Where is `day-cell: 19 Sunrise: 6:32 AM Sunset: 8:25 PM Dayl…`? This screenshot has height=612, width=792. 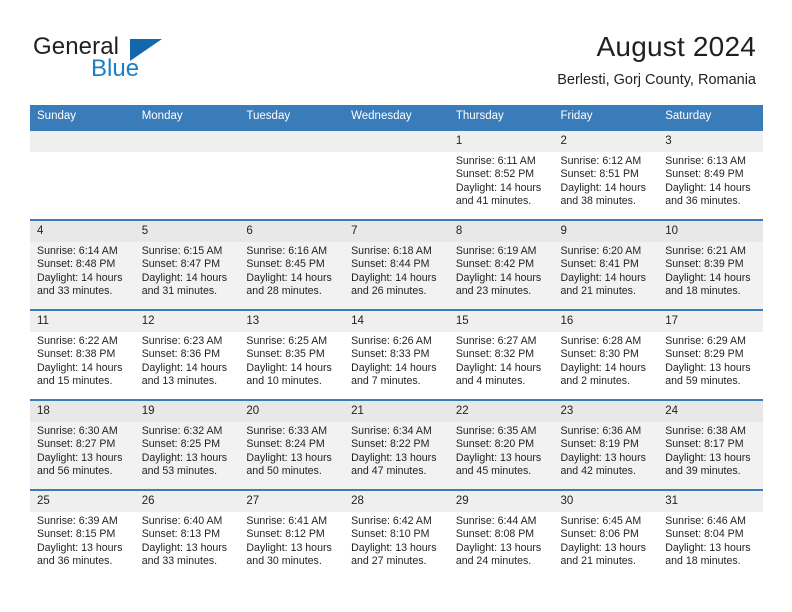 day-cell: 19 Sunrise: 6:32 AM Sunset: 8:25 PM Dayl… is located at coordinates (187, 444).